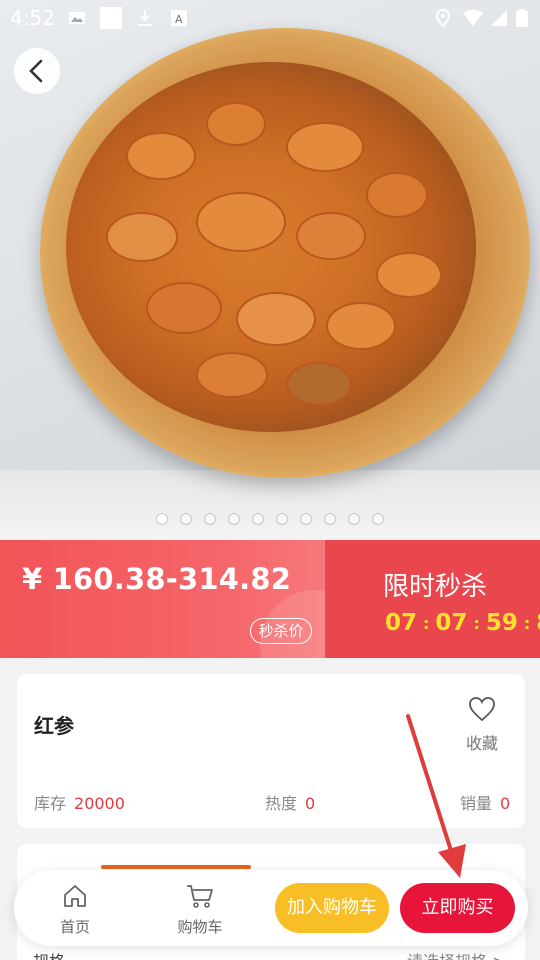  I want to click on countdown-timer: 07 : 07 : 59 : 8, so click(462, 623).